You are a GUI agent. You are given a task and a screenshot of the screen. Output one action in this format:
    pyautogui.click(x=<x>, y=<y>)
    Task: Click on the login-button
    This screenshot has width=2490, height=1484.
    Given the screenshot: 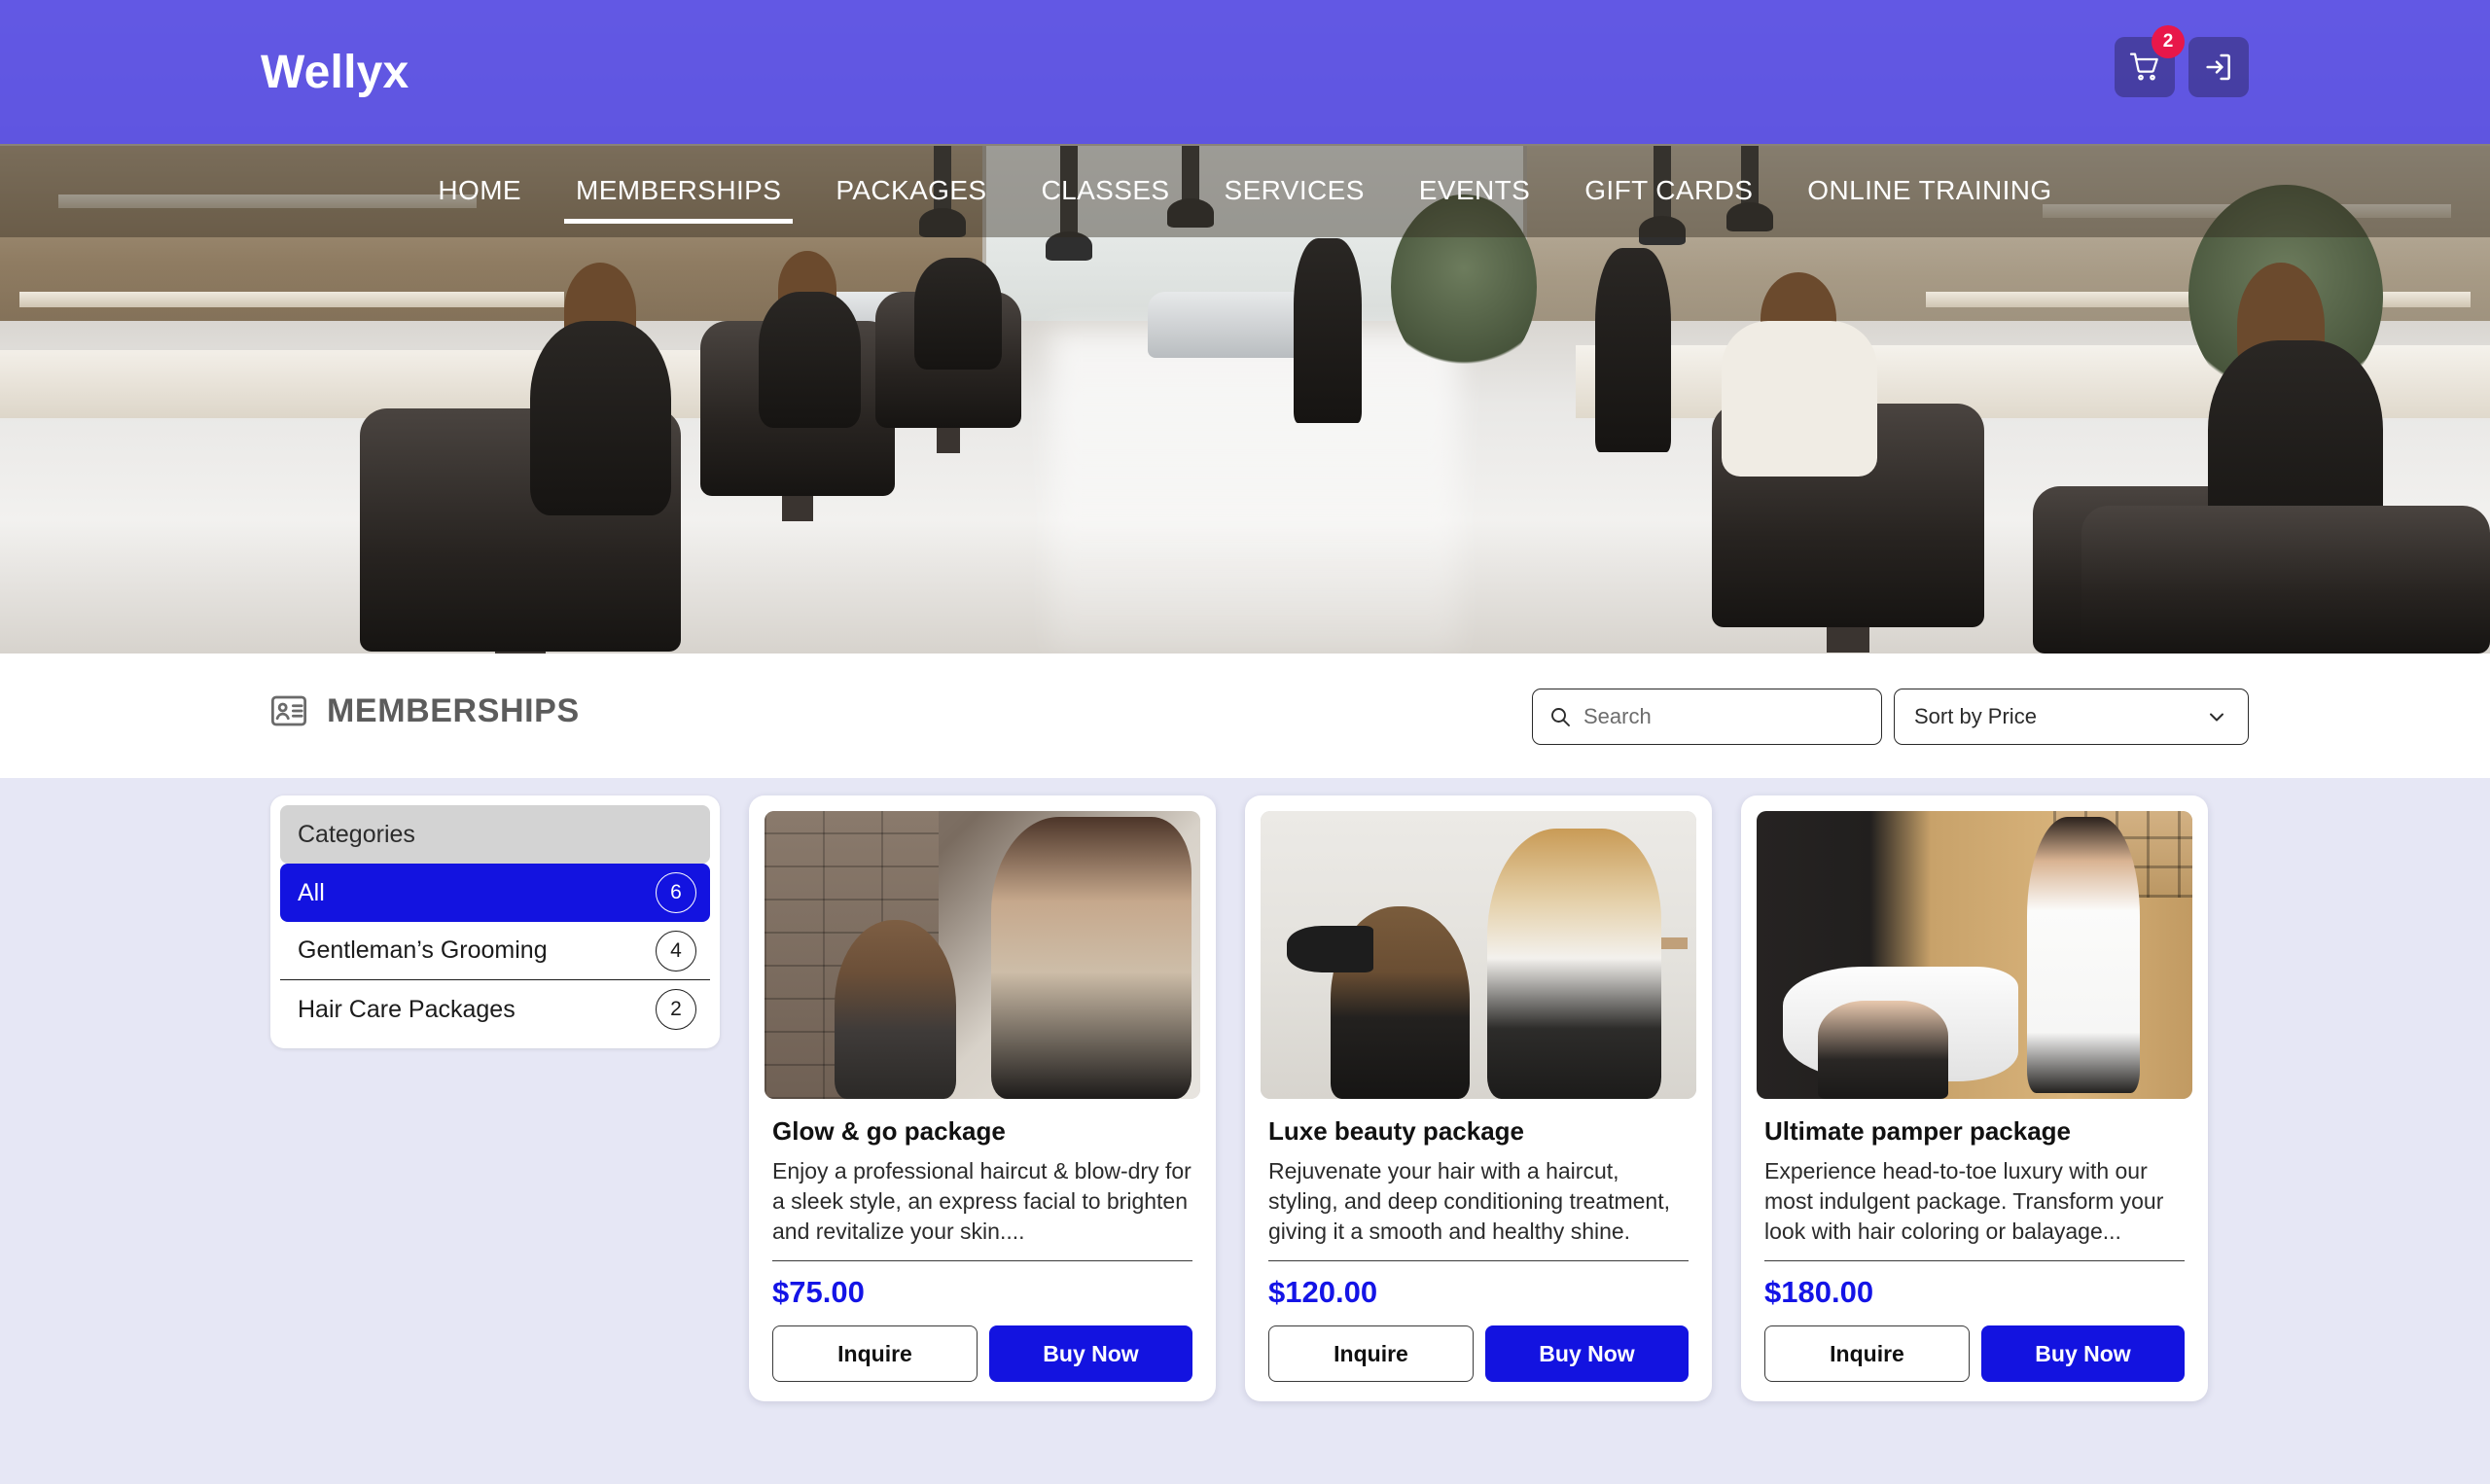 What is the action you would take?
    pyautogui.click(x=2218, y=67)
    